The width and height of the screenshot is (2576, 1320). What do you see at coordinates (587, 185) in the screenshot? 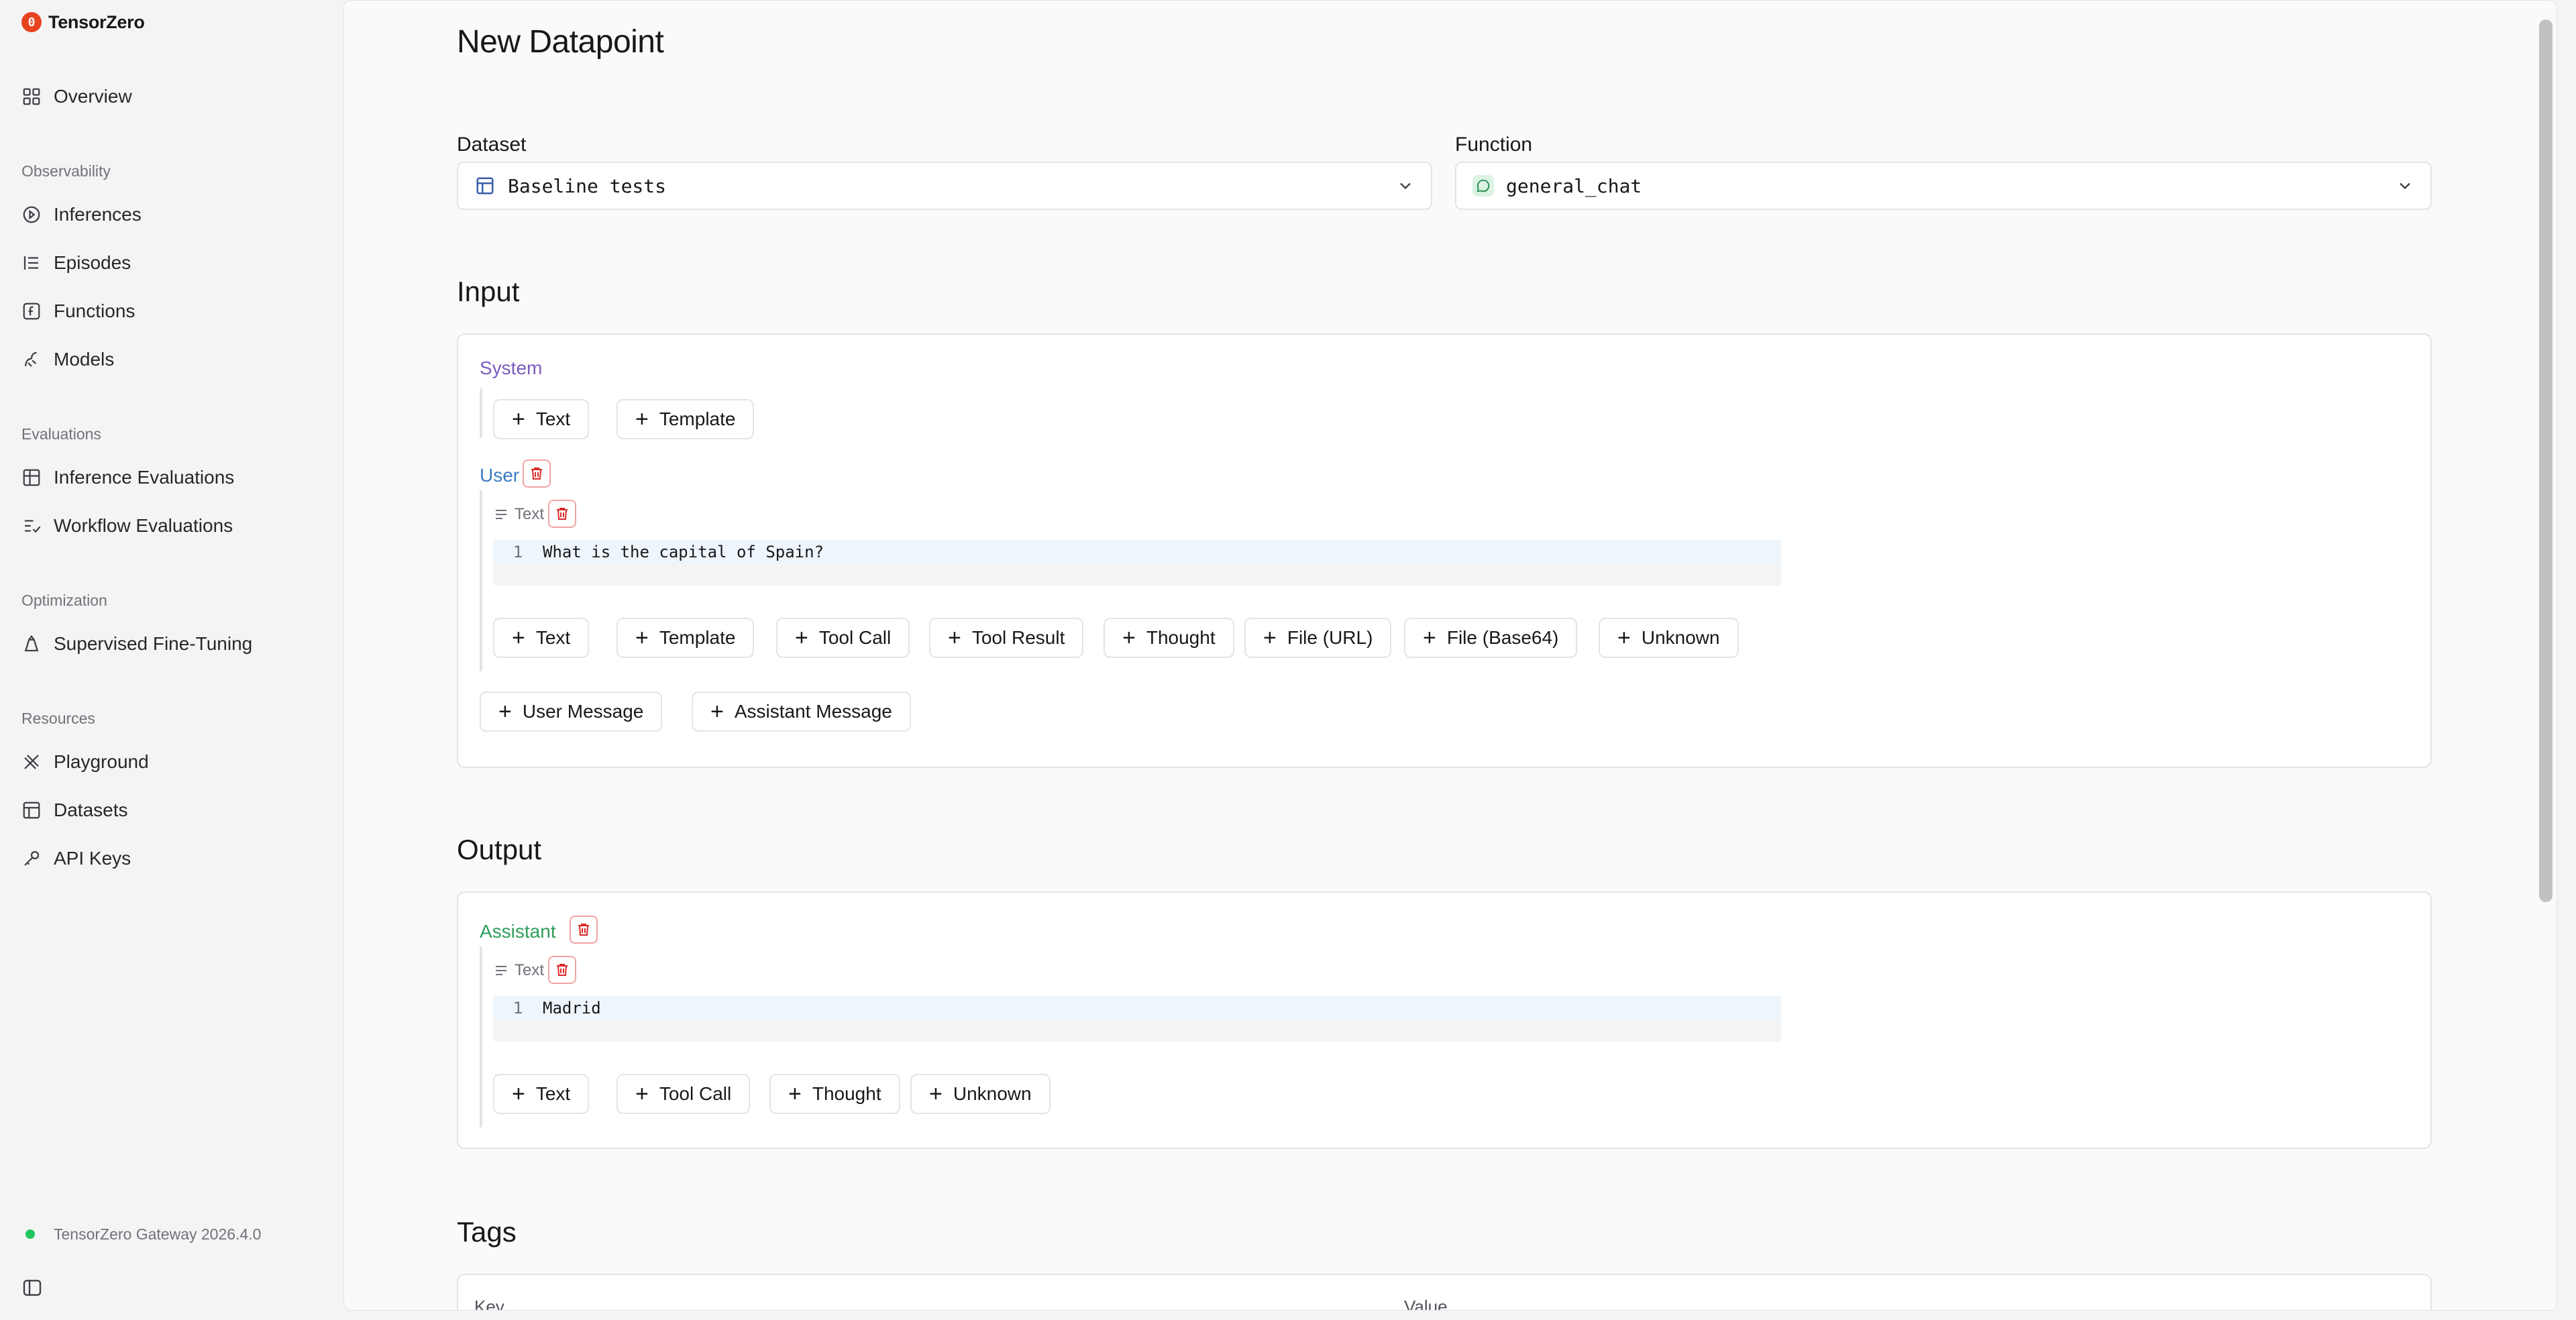
I see `dataset-value: Baseline tests` at bounding box center [587, 185].